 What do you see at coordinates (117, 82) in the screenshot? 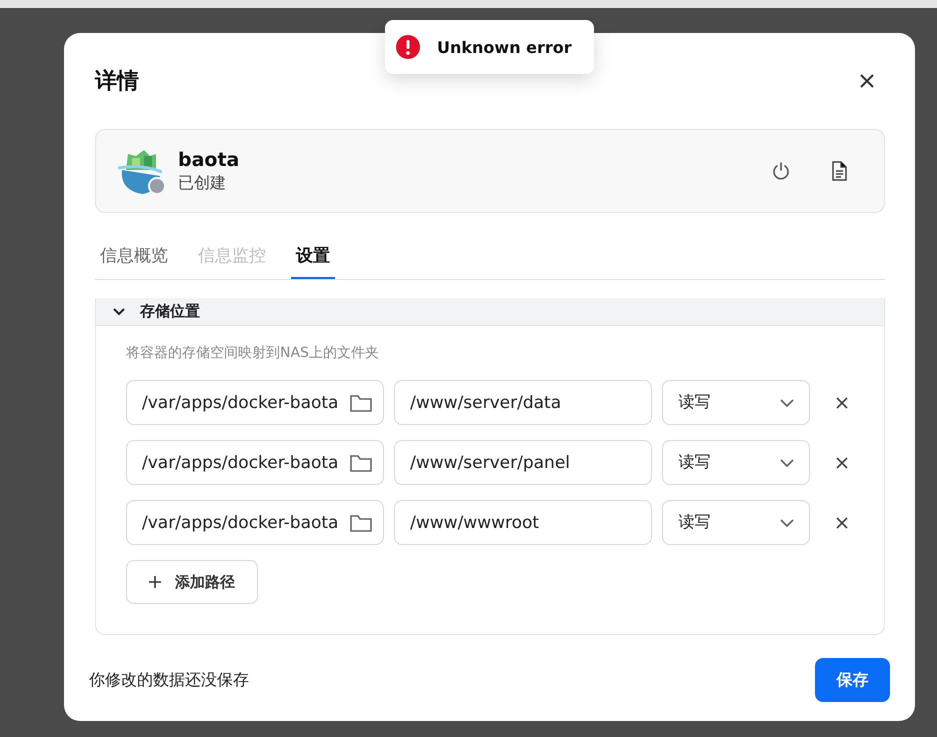
I see `dialog-title: 详情` at bounding box center [117, 82].